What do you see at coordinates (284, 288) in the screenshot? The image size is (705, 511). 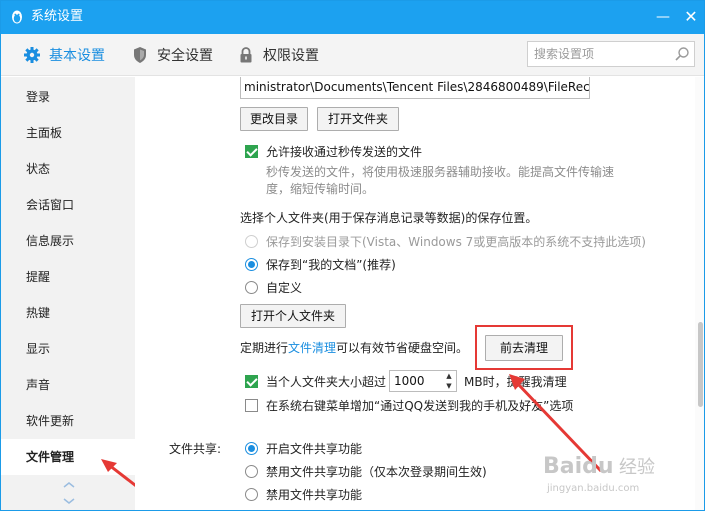 I see `custom-location-label: 自定义` at bounding box center [284, 288].